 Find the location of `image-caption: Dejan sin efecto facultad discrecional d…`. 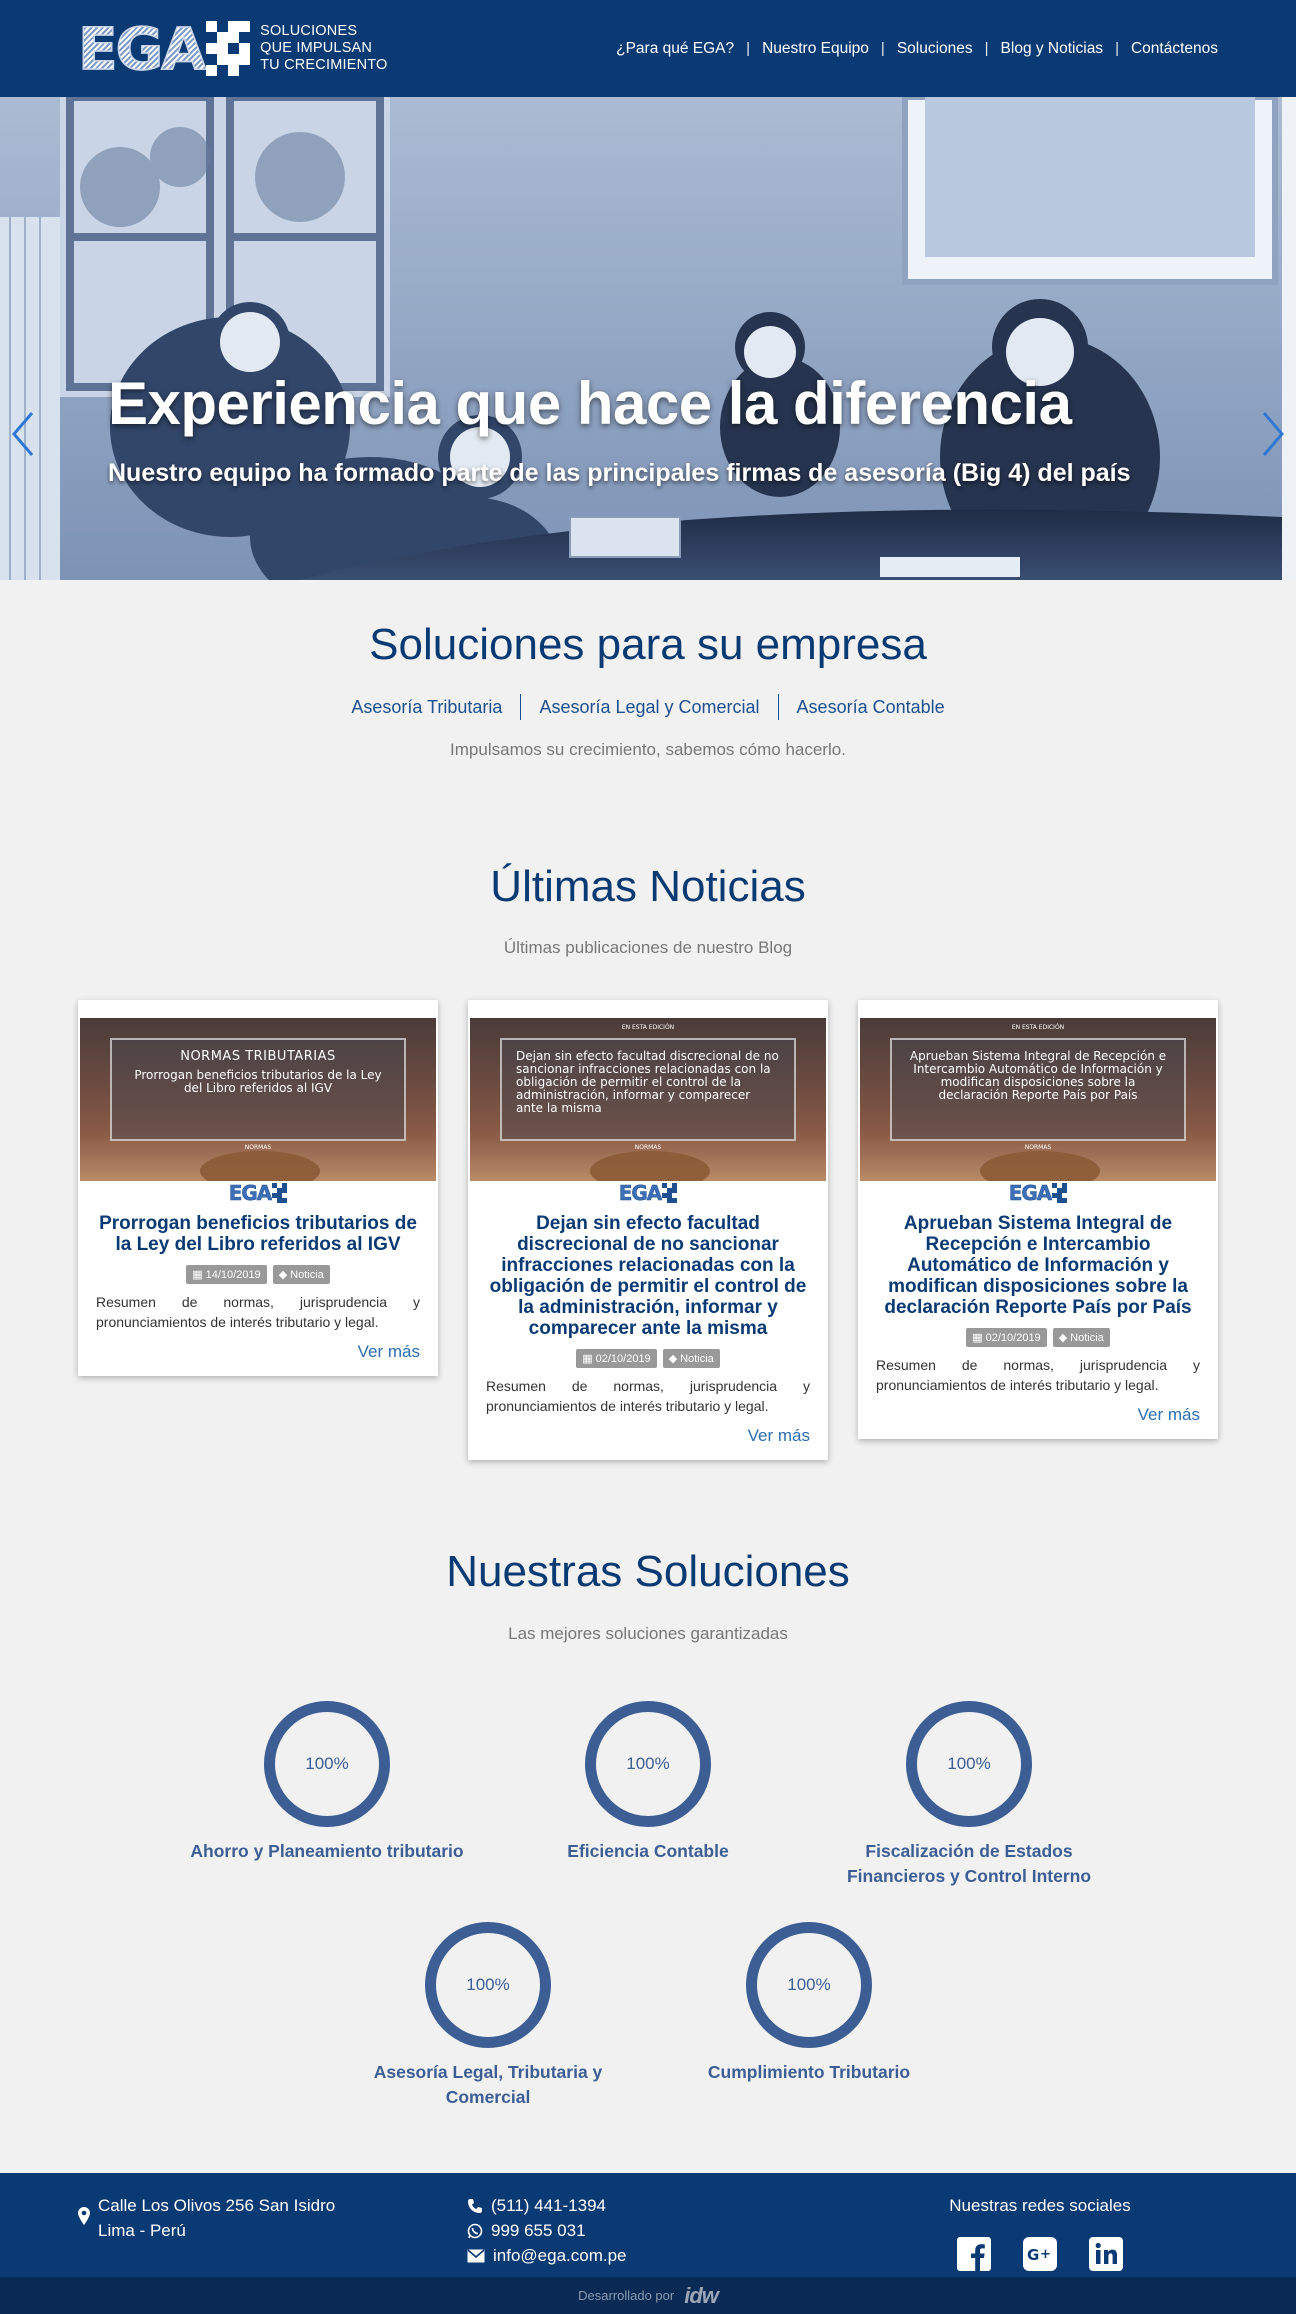

image-caption: Dejan sin efecto facultad discrecional d… is located at coordinates (648, 1089).